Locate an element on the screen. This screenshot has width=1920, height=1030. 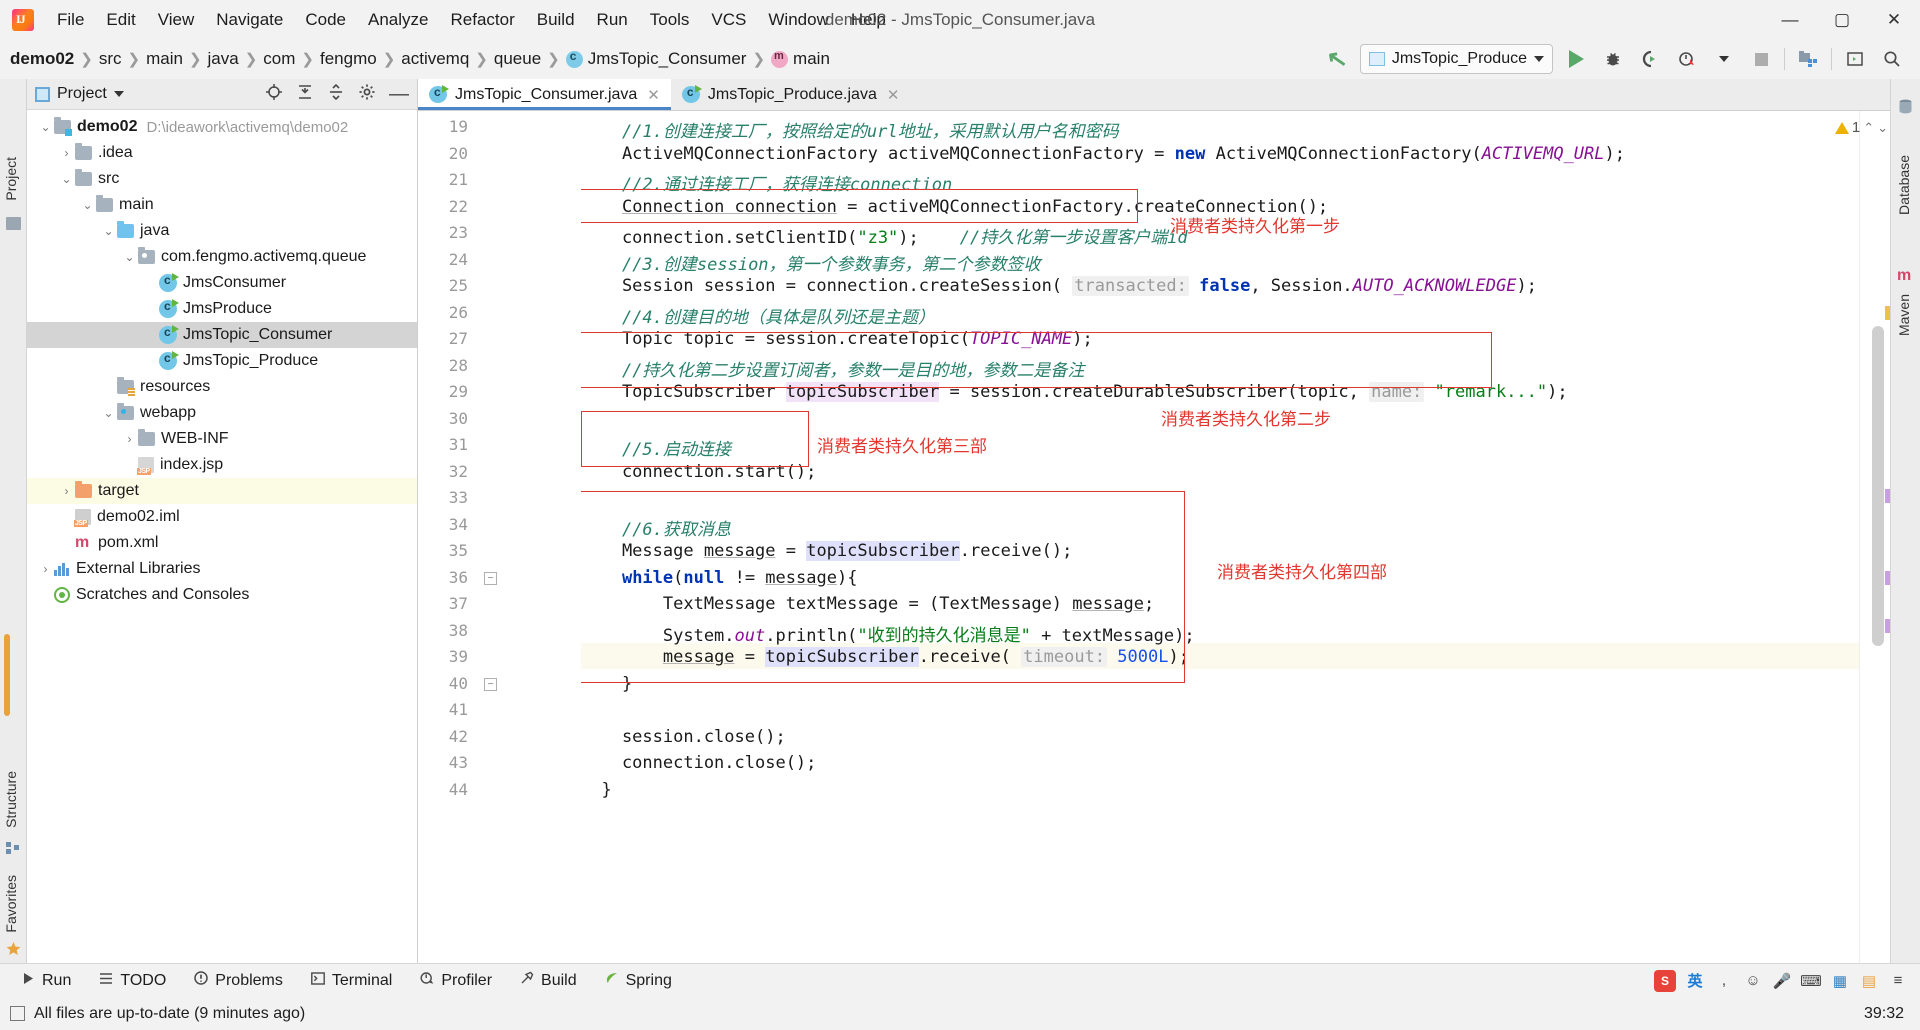
caret-position: 39:32 is located at coordinates (1892, 1014).